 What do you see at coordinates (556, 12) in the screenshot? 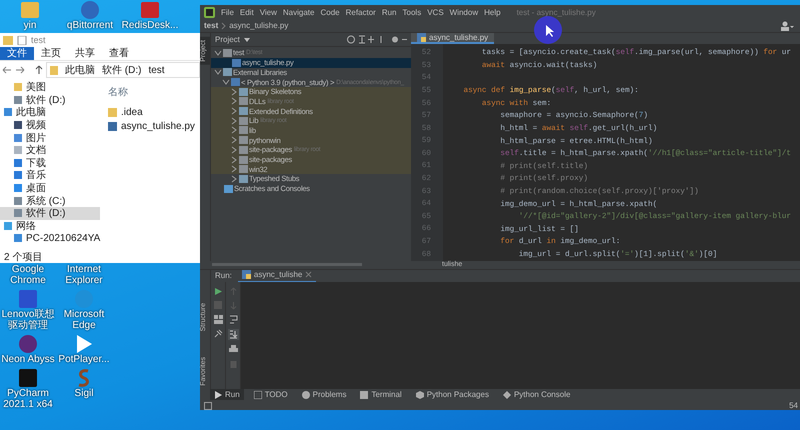
I see `window-title: test - async_tulishe.py` at bounding box center [556, 12].